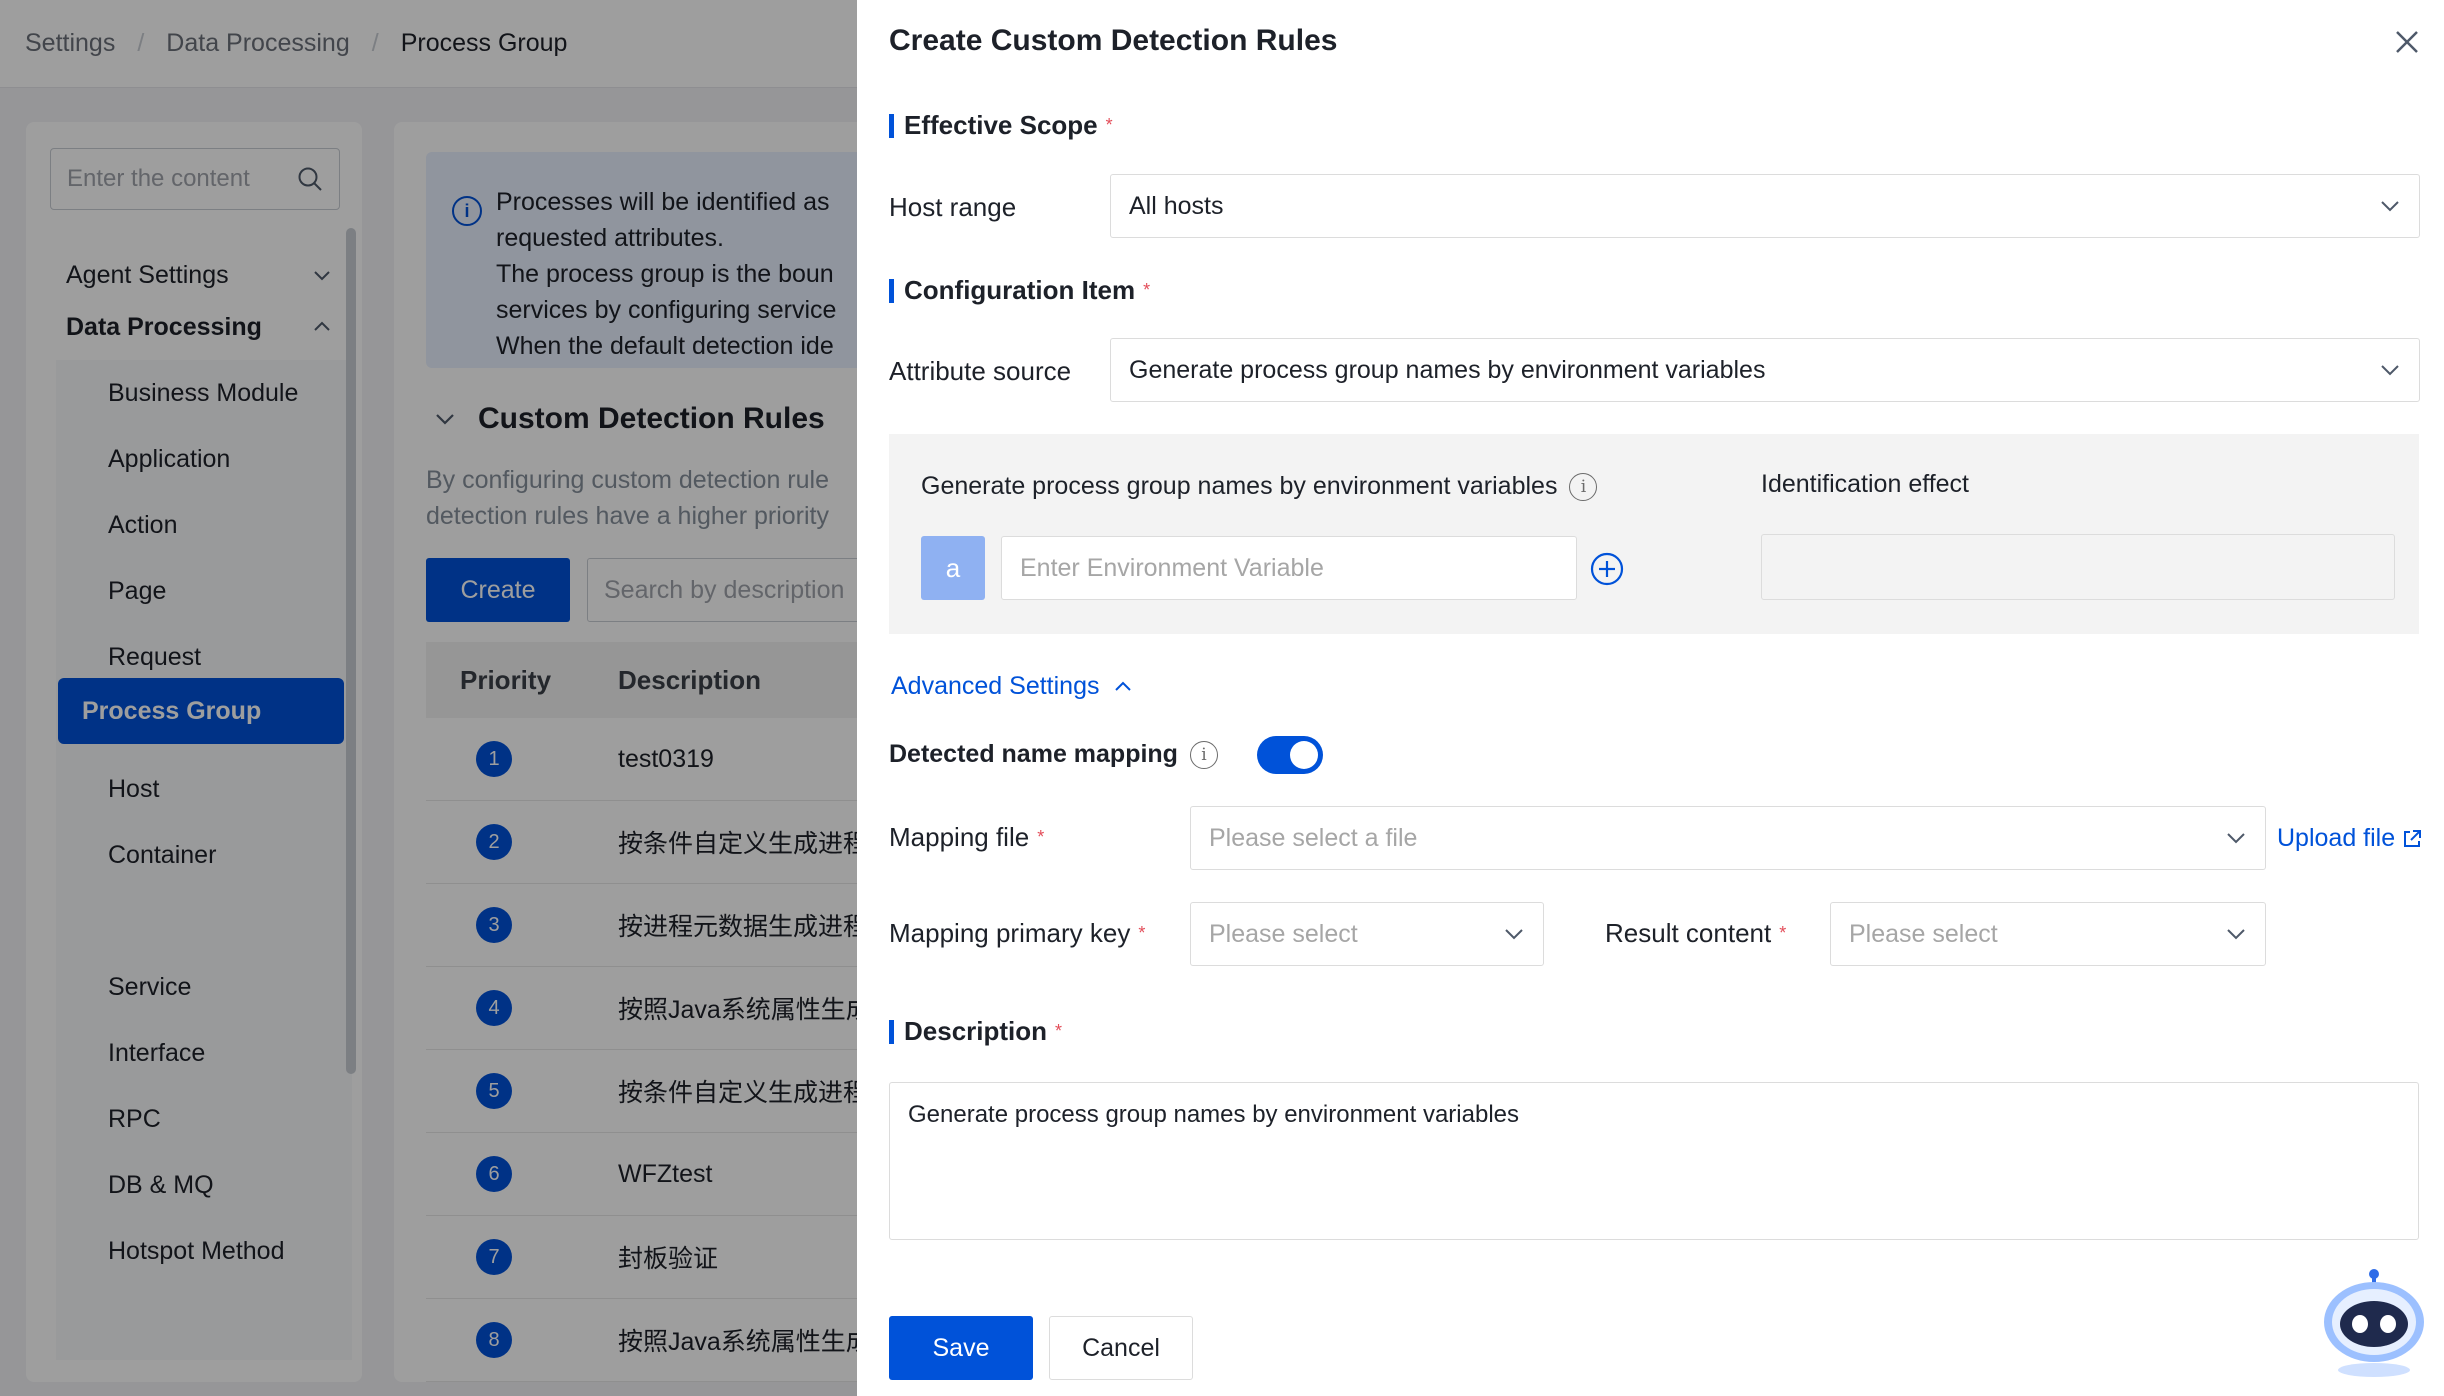 This screenshot has height=1396, width=2444. What do you see at coordinates (2413, 838) in the screenshot?
I see `external-link-icon` at bounding box center [2413, 838].